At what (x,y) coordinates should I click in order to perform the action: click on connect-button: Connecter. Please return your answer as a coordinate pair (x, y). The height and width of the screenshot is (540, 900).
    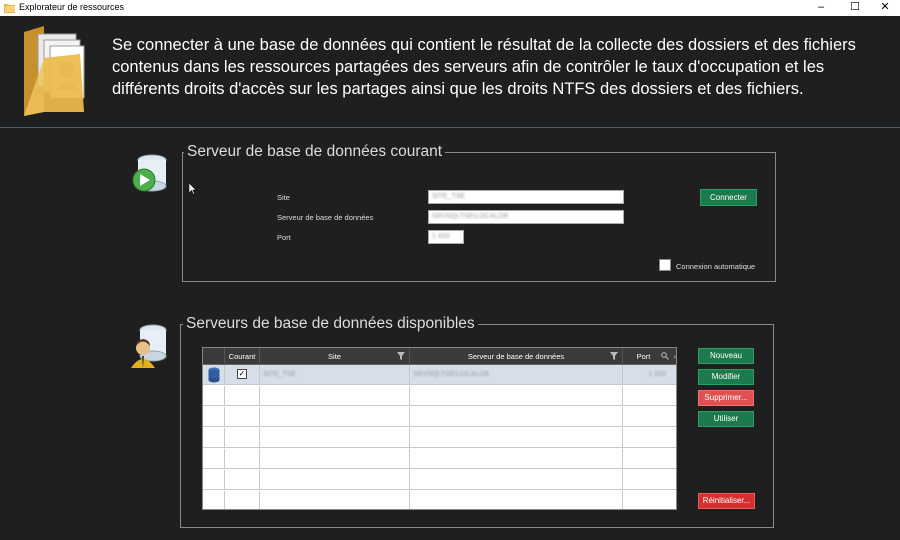
    Looking at the image, I should click on (728, 197).